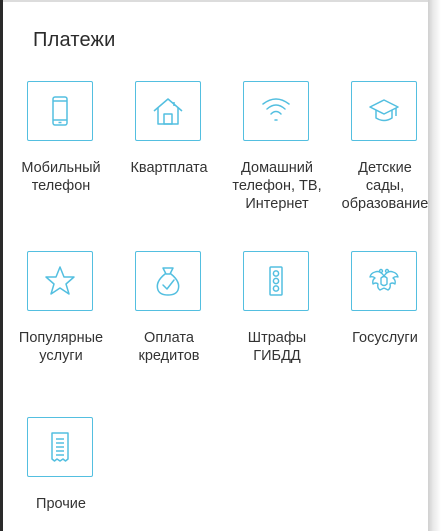  What do you see at coordinates (434, 265) in the screenshot?
I see `right-shadow-edge` at bounding box center [434, 265].